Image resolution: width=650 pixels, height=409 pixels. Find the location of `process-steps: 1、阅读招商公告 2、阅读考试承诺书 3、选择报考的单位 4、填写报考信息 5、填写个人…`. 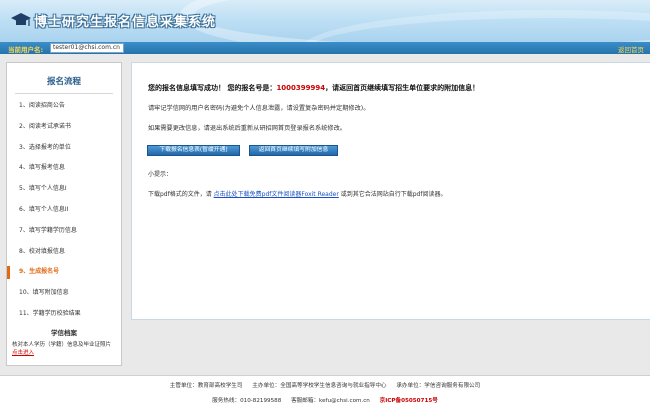

process-steps: 1、阅读招商公告 2、阅读考试承诺书 3、选择报考的单位 4、填写报考信息 5、填写个人… is located at coordinates (64, 210).